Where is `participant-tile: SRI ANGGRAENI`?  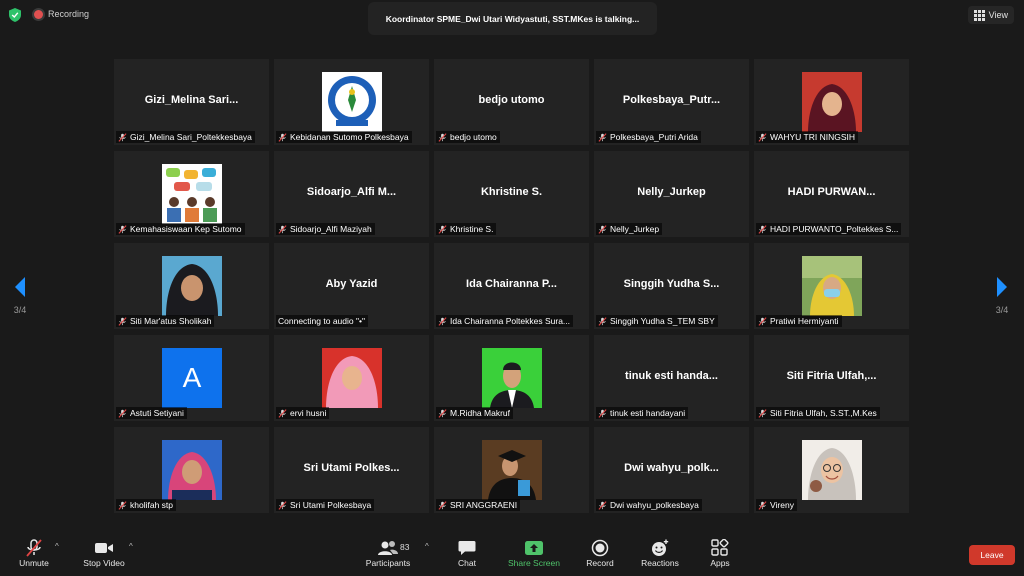 participant-tile: SRI ANGGRAENI is located at coordinates (511, 470).